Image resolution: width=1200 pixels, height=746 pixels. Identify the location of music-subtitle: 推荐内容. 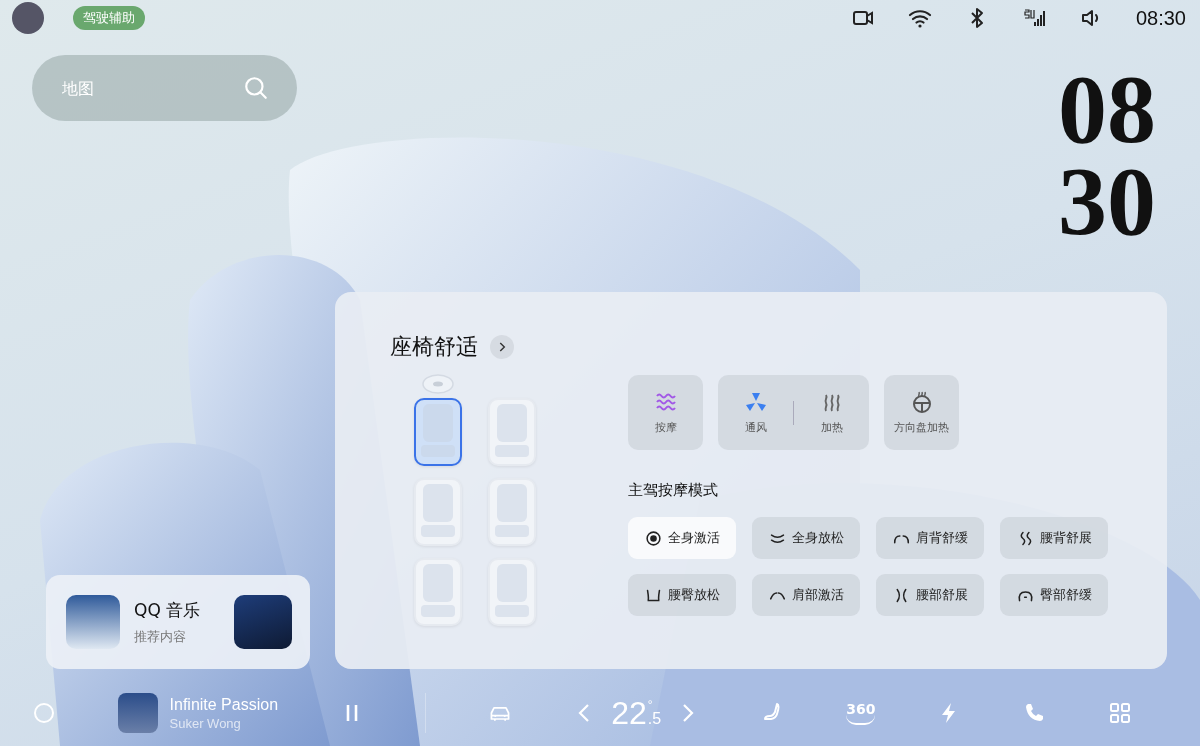
(160, 636).